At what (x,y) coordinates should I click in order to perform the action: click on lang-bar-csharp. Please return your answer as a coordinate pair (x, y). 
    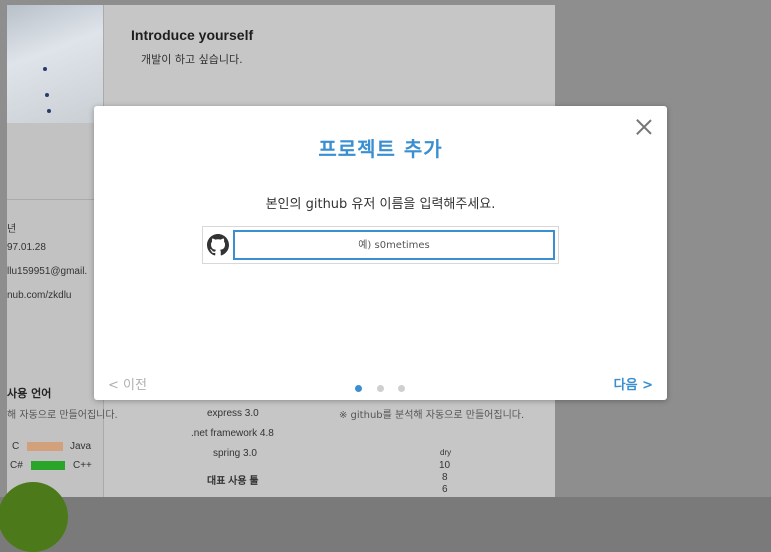
    Looking at the image, I should click on (48, 465).